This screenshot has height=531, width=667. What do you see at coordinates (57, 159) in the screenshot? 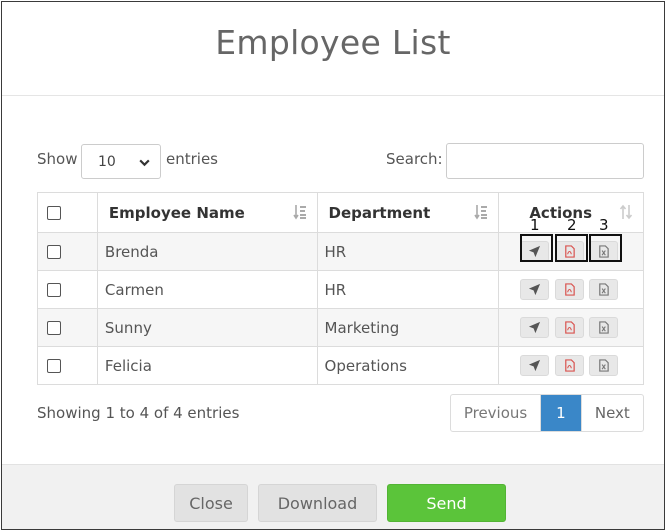
I see `show-label: Show` at bounding box center [57, 159].